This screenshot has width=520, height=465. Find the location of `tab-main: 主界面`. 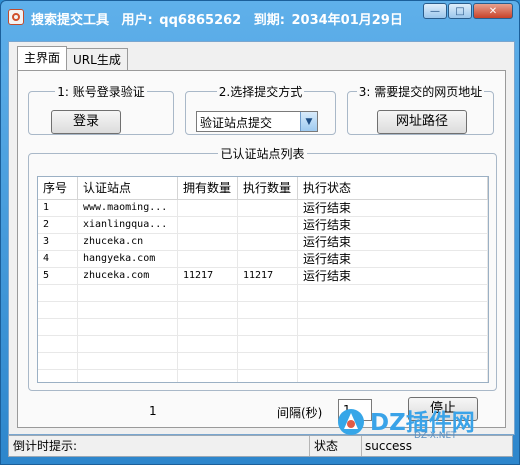

tab-main: 主界面 is located at coordinates (42, 58).